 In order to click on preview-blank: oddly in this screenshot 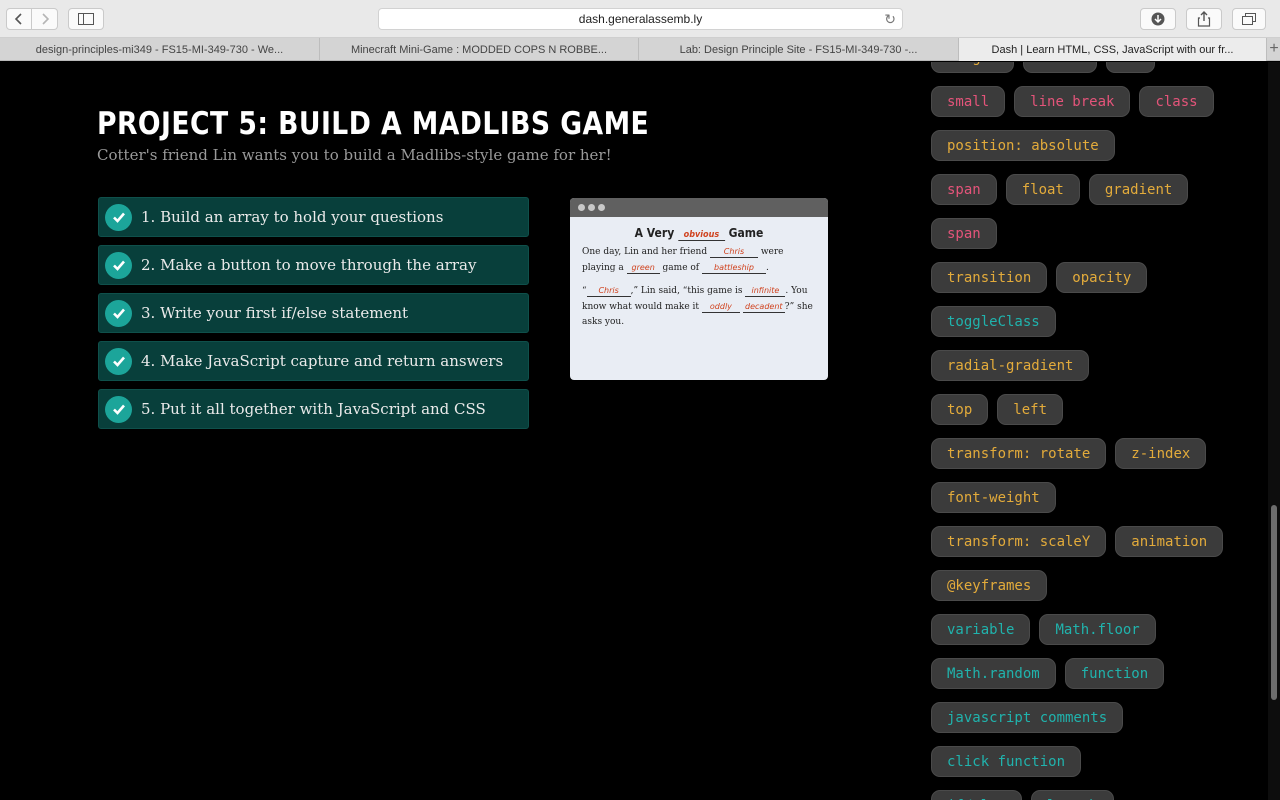, I will do `click(720, 307)`.